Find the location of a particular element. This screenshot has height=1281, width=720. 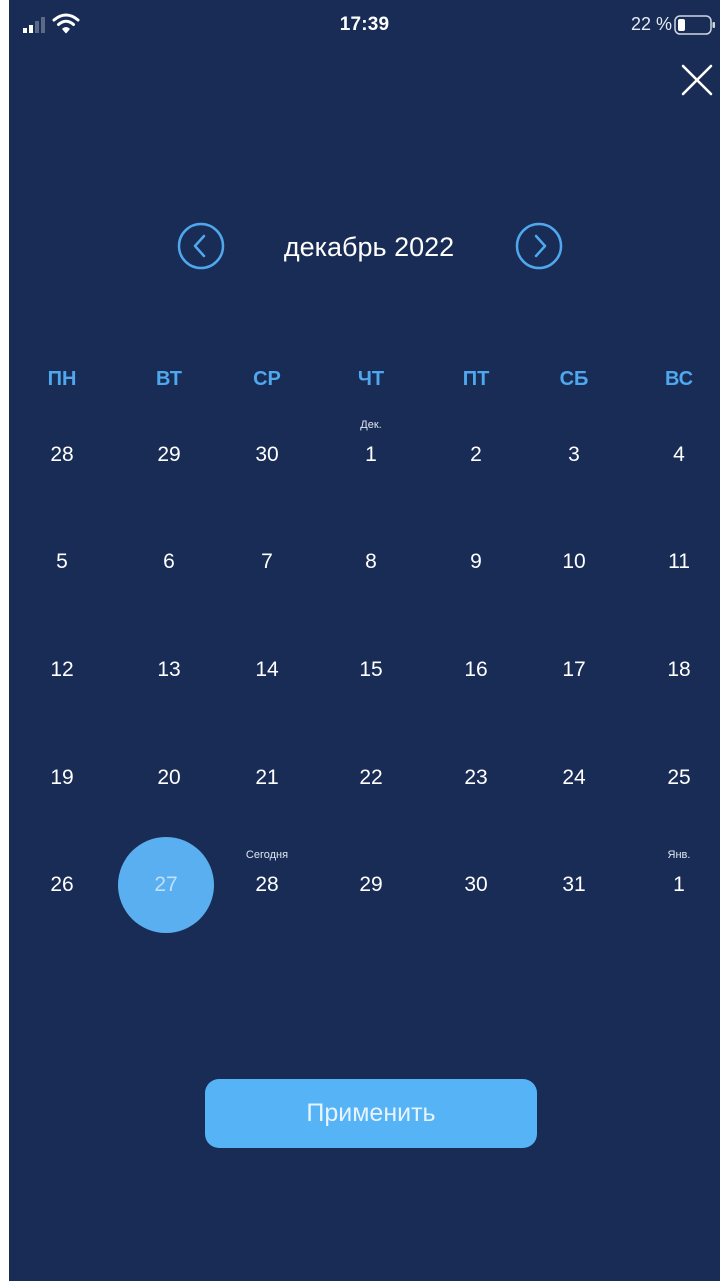

day-number: 5 is located at coordinates (62, 561).